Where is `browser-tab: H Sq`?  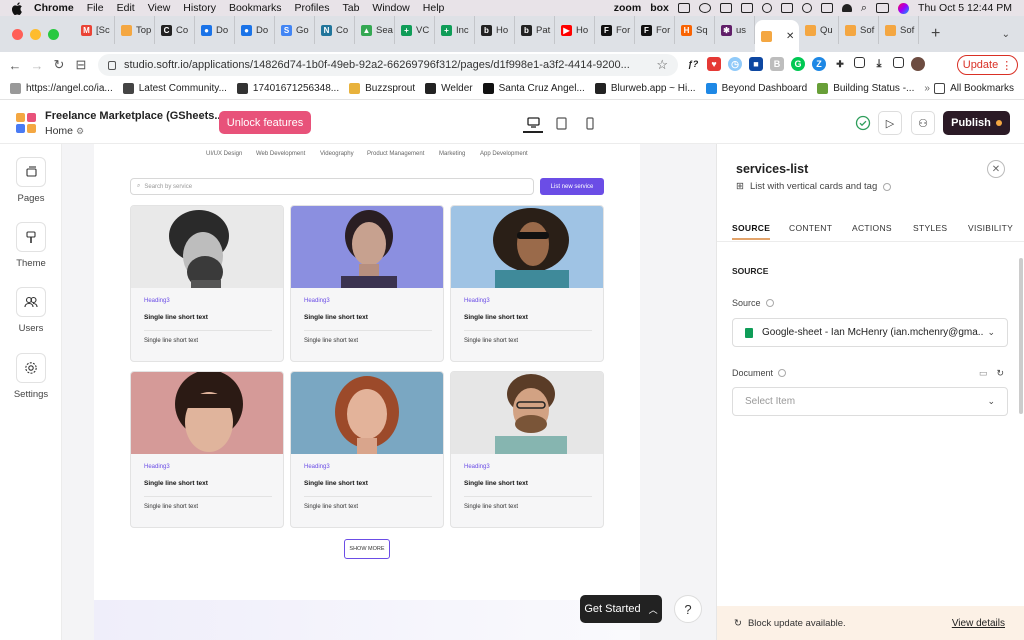 browser-tab: H Sq is located at coordinates (695, 30).